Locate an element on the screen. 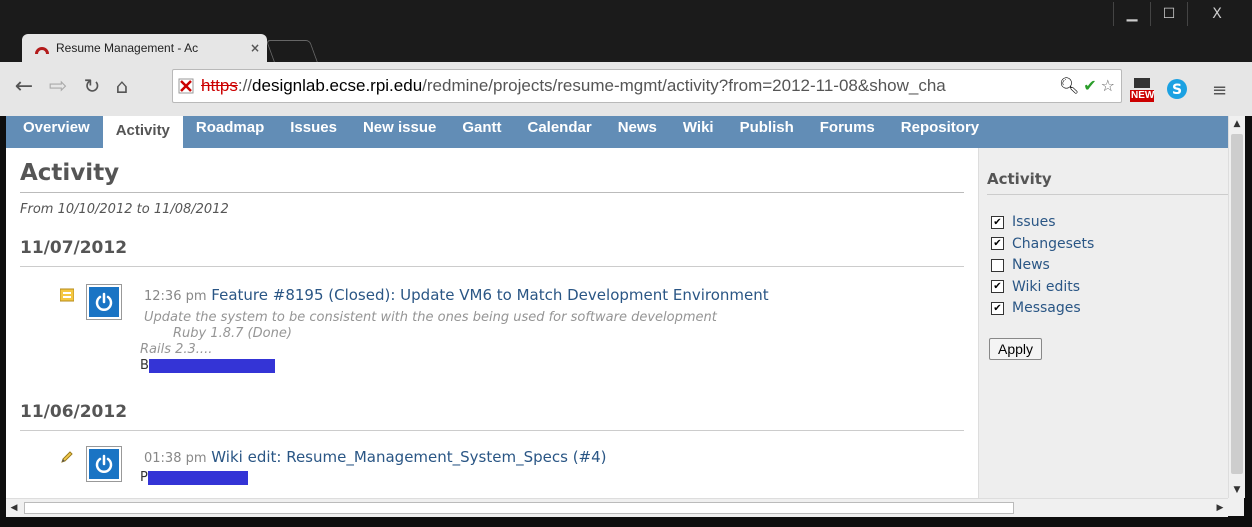  event-time: 12:36 pm is located at coordinates (175, 296).